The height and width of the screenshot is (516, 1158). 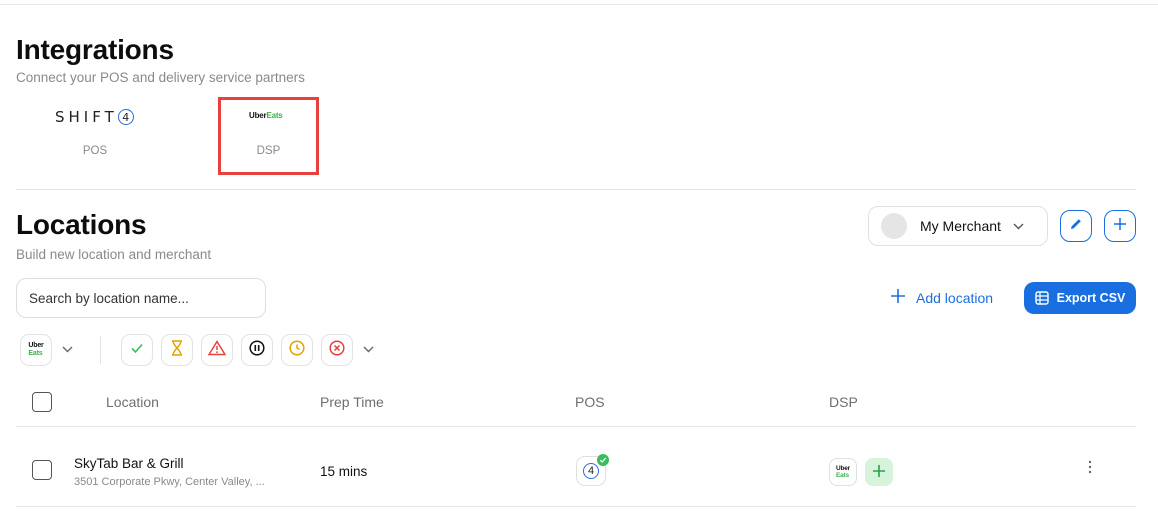 I want to click on shift4-icon: 4, so click(x=591, y=471).